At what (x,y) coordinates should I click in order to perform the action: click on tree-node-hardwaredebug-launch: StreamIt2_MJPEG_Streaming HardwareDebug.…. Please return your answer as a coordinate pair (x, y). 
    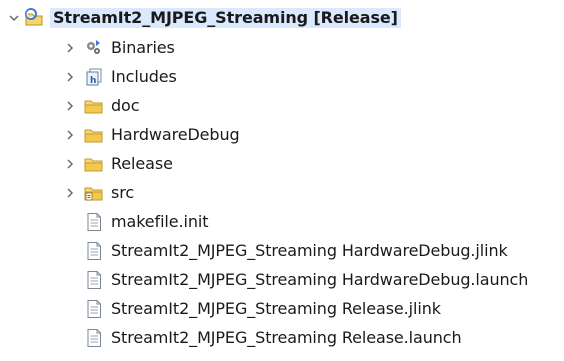
    Looking at the image, I should click on (295, 279).